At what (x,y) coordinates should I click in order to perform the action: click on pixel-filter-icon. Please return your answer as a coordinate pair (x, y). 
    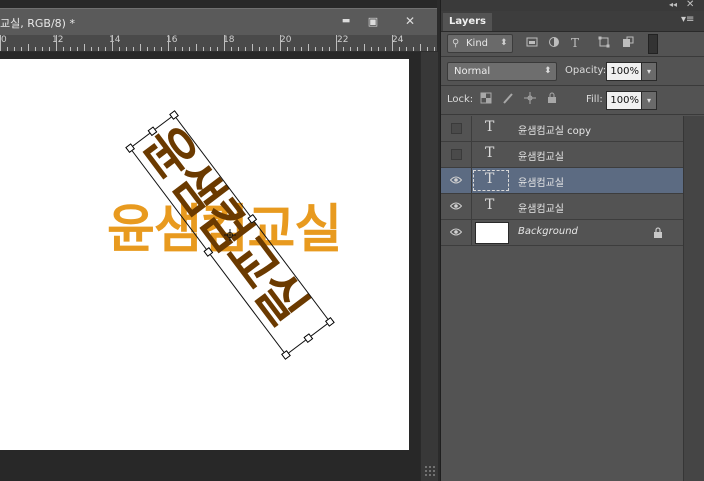
    Looking at the image, I should click on (532, 43).